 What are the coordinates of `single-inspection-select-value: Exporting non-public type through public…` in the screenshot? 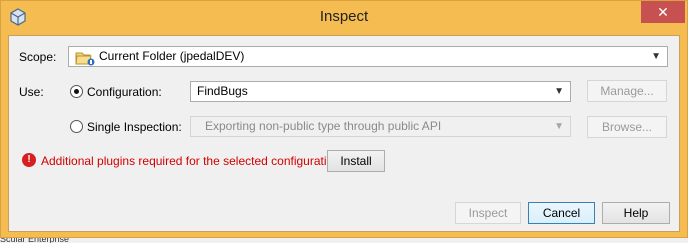 It's located at (323, 126).